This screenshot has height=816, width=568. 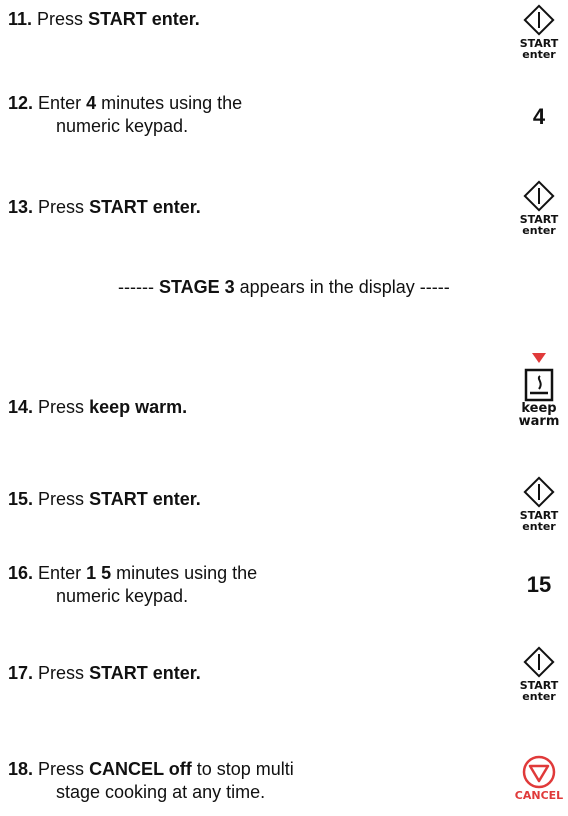 I want to click on keep-warm-icon: keep warm, so click(x=539, y=390).